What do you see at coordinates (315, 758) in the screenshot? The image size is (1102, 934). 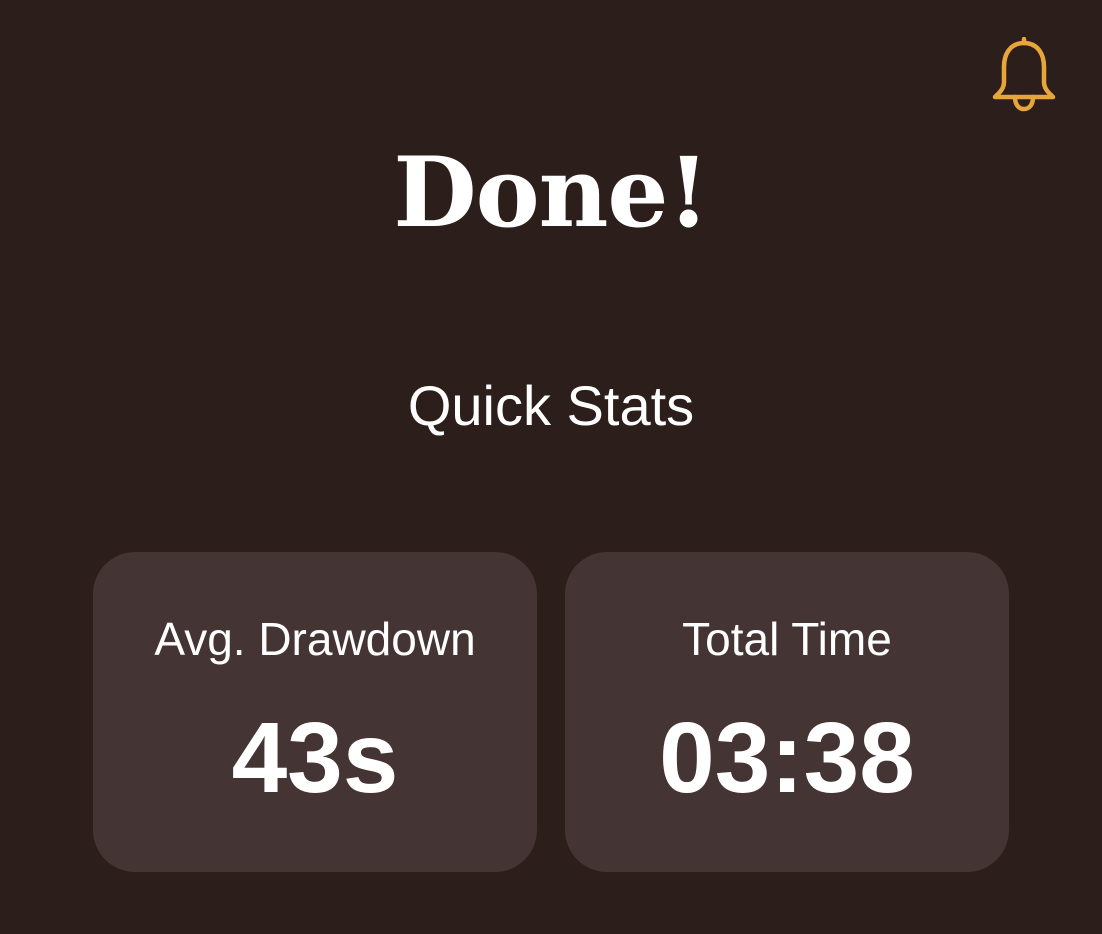 I see `stat-value: 43s` at bounding box center [315, 758].